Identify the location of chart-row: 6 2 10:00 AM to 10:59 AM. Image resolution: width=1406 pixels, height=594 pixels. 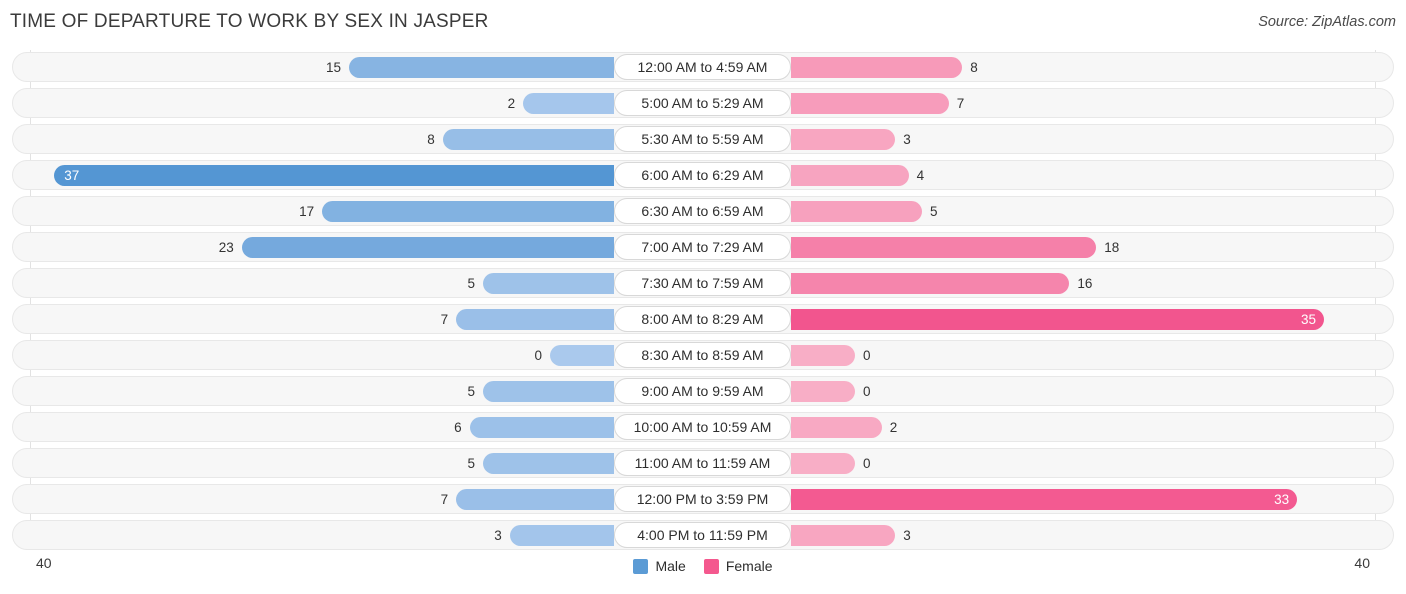
(703, 428).